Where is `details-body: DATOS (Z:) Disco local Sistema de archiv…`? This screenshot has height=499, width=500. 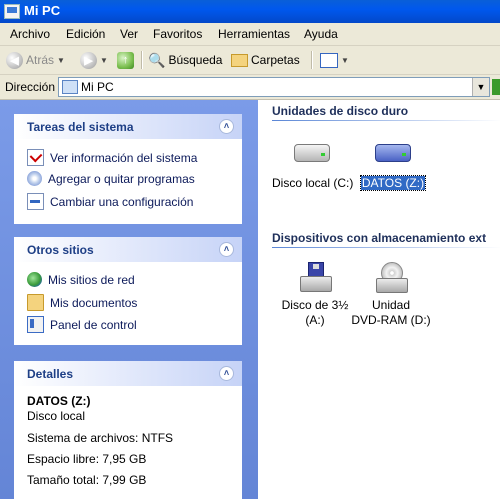
details-body: DATOS (Z:) Disco local Sistema de archiv… is located at coordinates (128, 442).